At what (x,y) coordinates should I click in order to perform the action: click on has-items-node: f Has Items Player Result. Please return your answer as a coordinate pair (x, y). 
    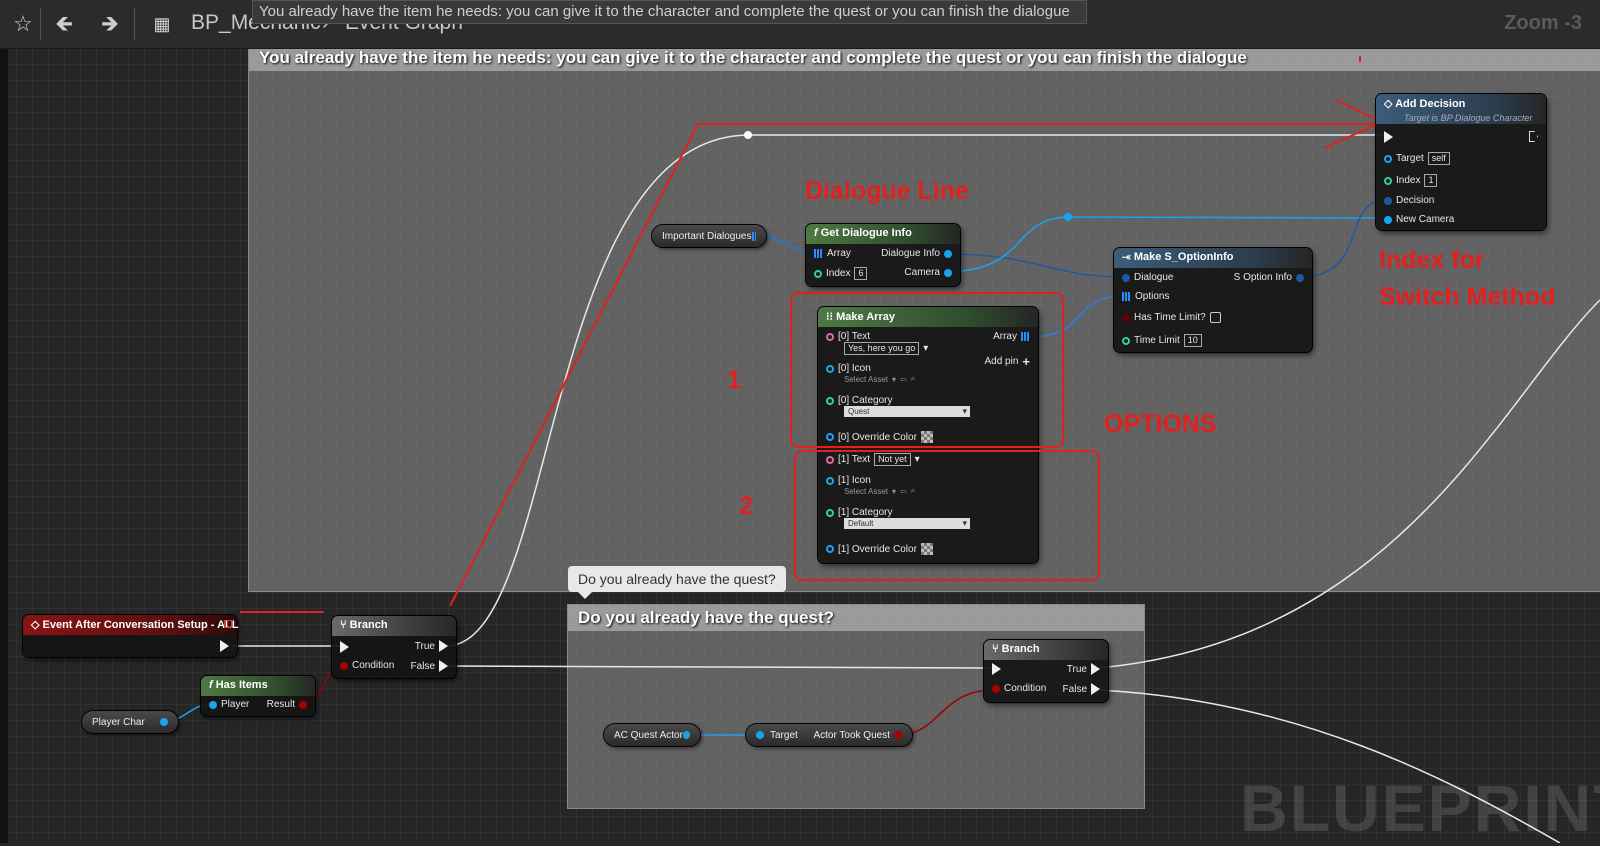
    Looking at the image, I should click on (258, 696).